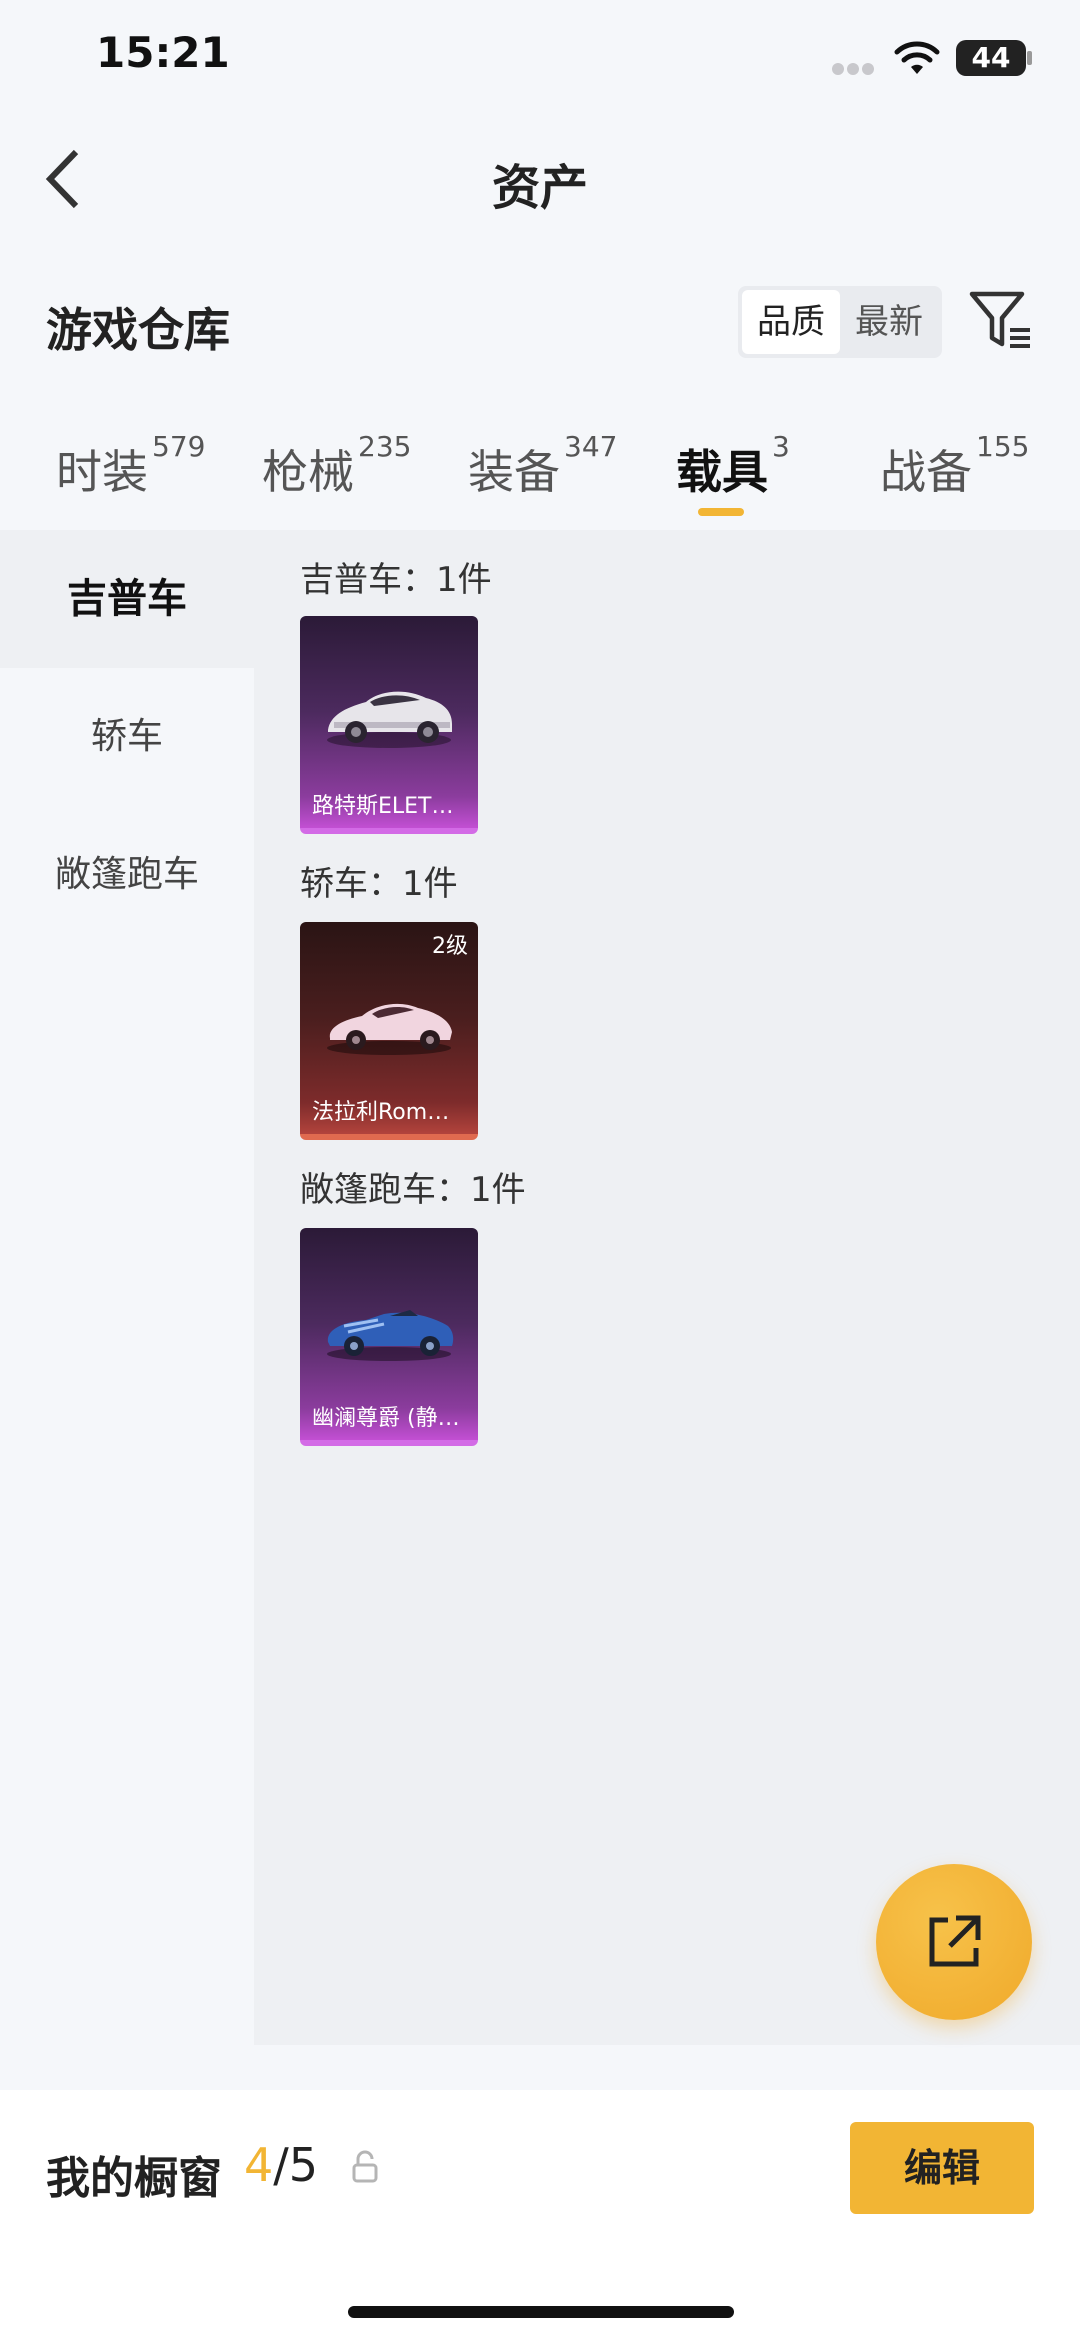  I want to click on active-tab-indicator, so click(721, 512).